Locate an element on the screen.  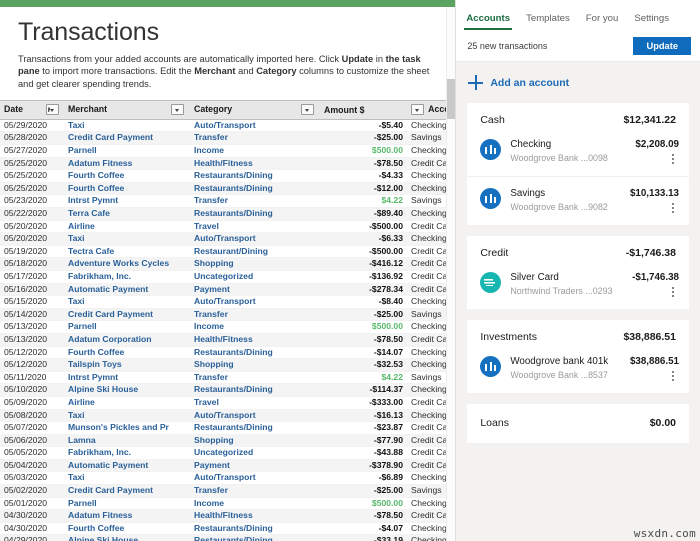
cell-date: 05/15/2020 is located at coordinates (32, 302).